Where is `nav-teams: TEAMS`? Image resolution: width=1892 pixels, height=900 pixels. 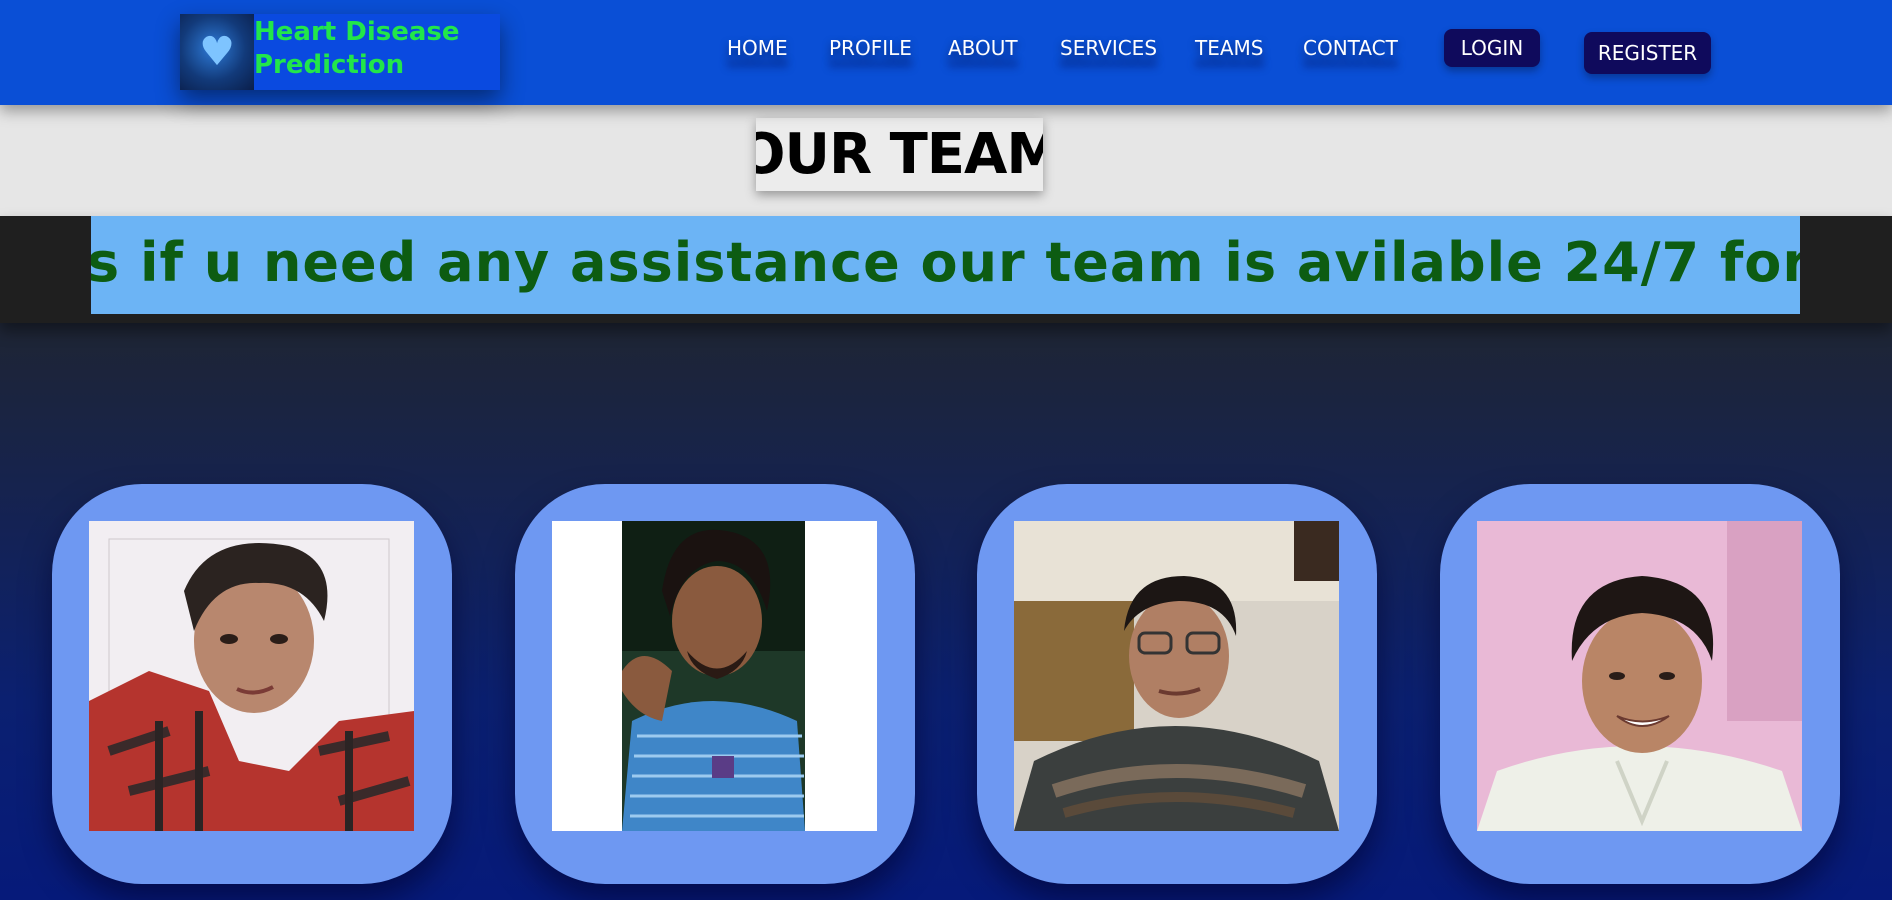 nav-teams: TEAMS is located at coordinates (1229, 48).